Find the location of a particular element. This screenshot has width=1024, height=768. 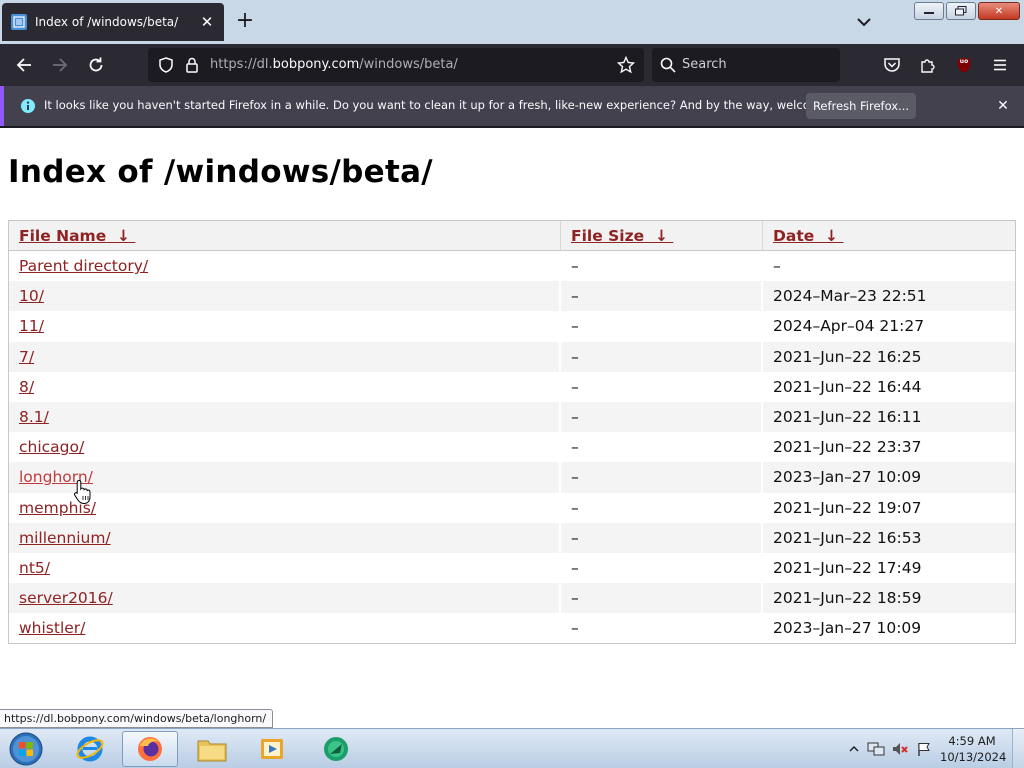

directory-link: 8.1/ is located at coordinates (34, 417).